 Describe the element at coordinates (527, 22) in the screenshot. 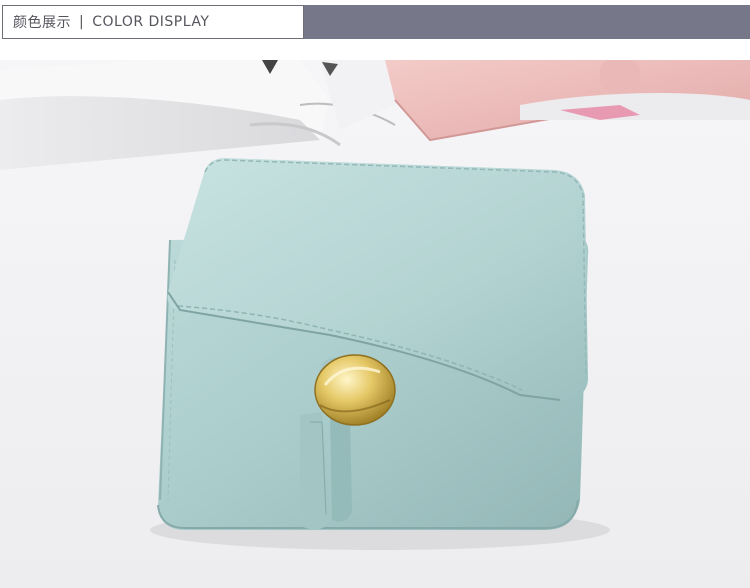

I see `header-accent-bar` at that location.